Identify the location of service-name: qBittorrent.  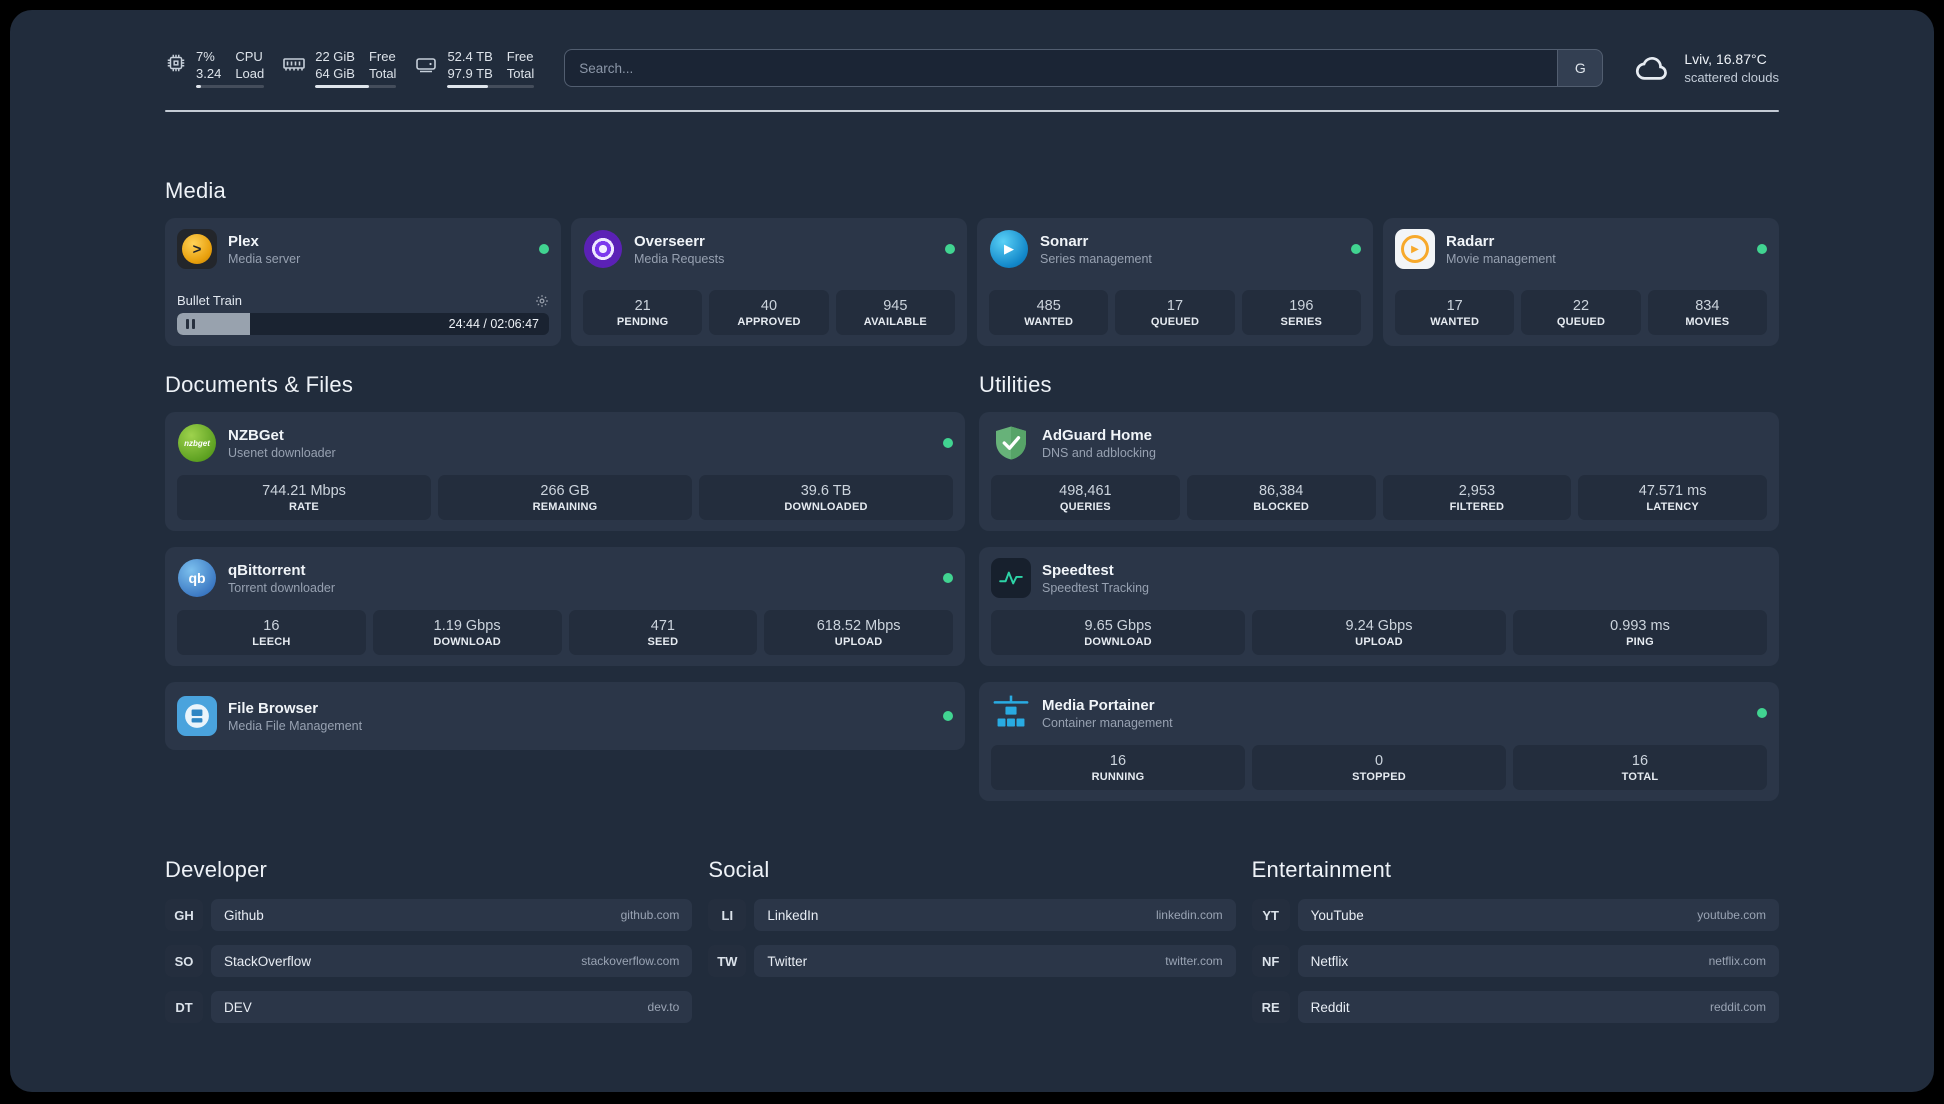
(267, 570).